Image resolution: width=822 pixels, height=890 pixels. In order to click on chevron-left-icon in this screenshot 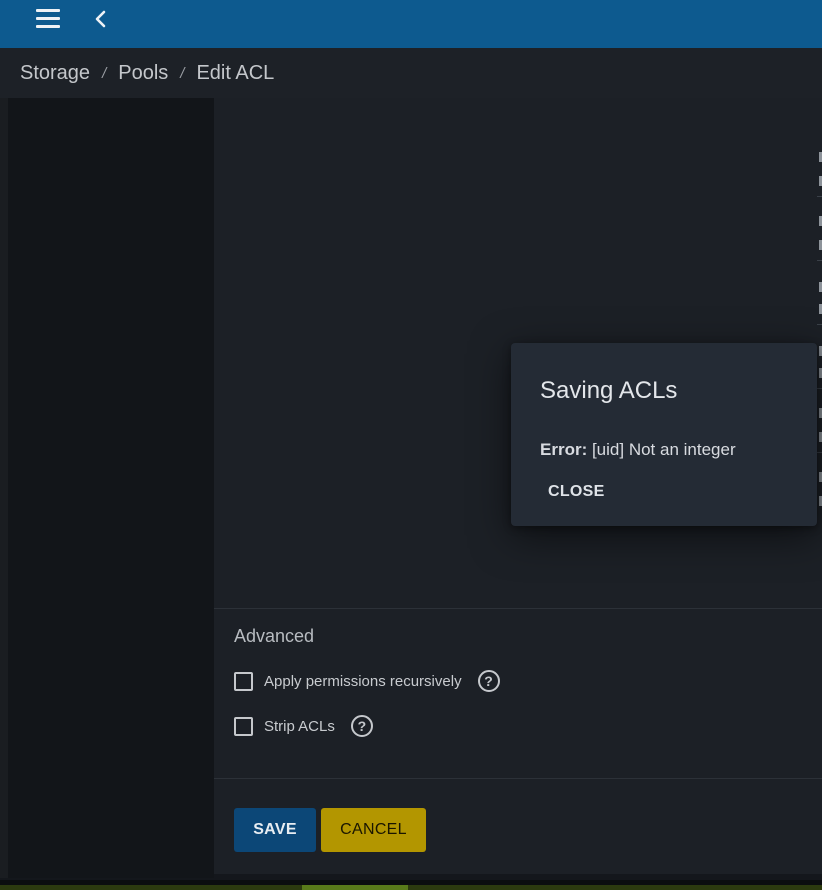, I will do `click(101, 19)`.